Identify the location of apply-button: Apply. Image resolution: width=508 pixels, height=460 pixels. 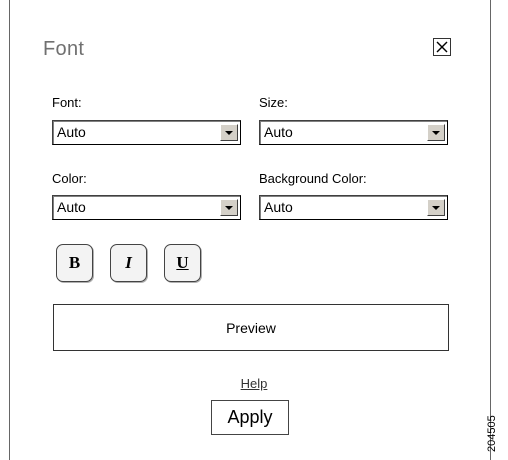
(250, 417).